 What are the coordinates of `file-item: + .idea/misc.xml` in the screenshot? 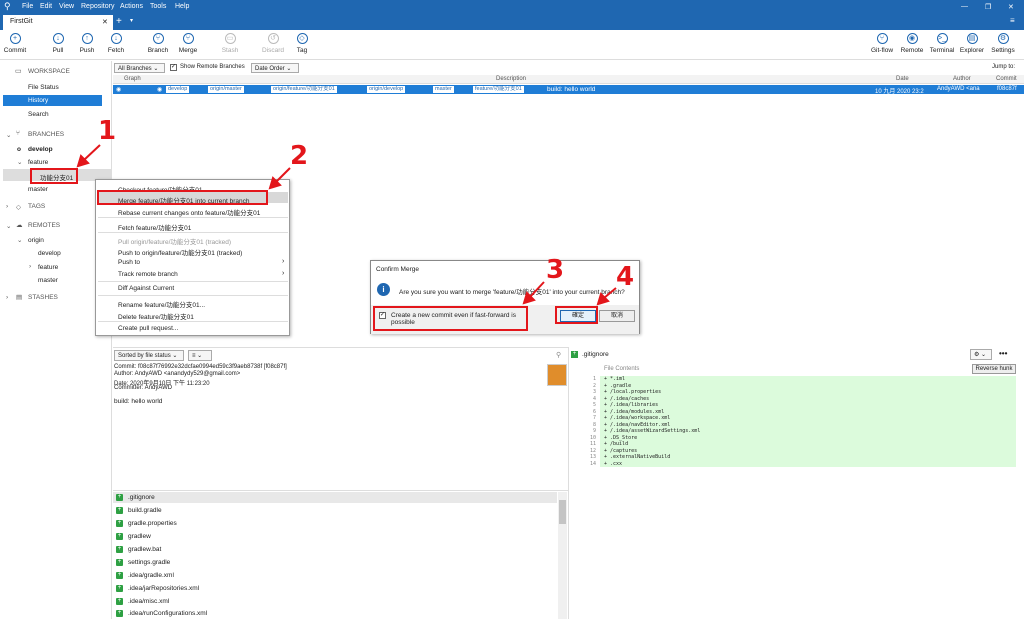 It's located at (142, 601).